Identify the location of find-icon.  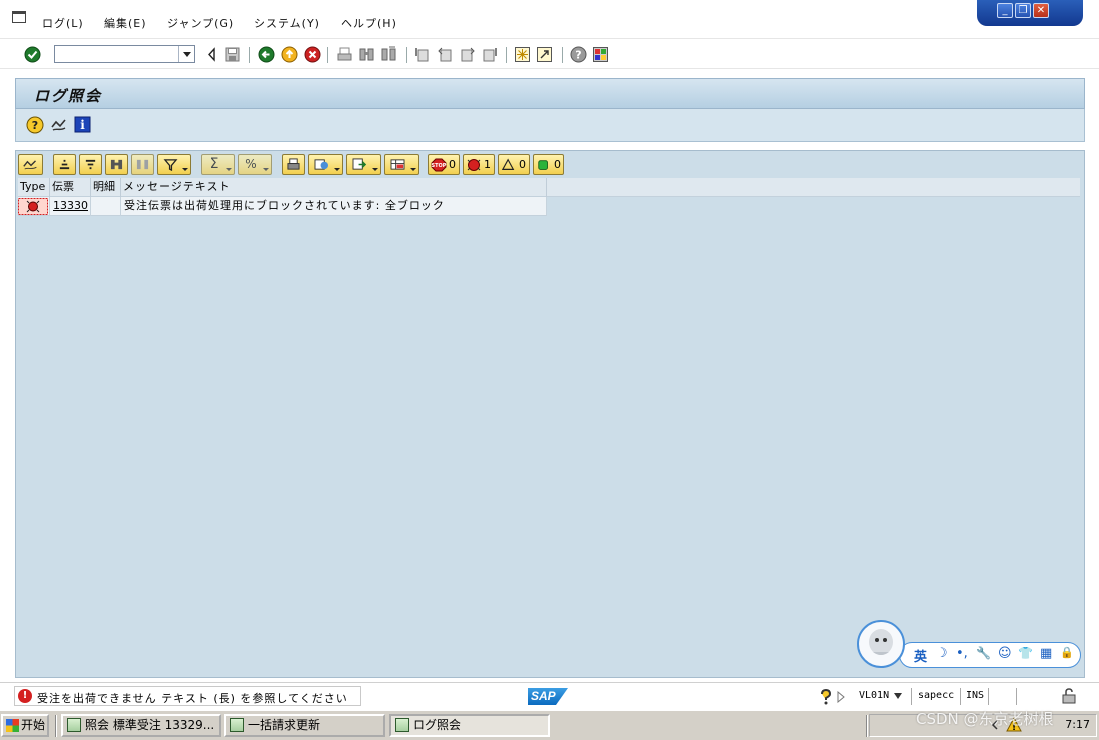
(366, 54).